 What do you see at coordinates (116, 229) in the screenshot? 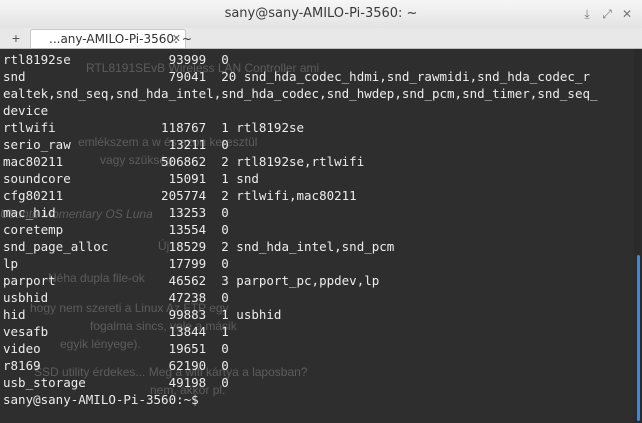
I see `terminal-line: coretemp 13554 0` at bounding box center [116, 229].